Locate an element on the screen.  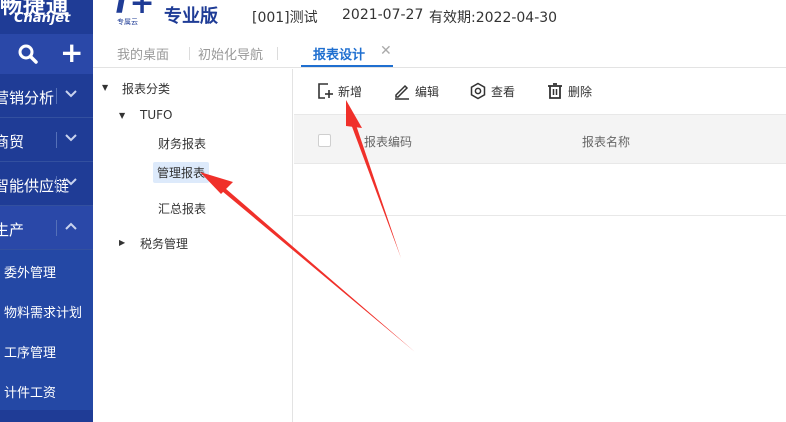
search-icon is located at coordinates (28, 54).